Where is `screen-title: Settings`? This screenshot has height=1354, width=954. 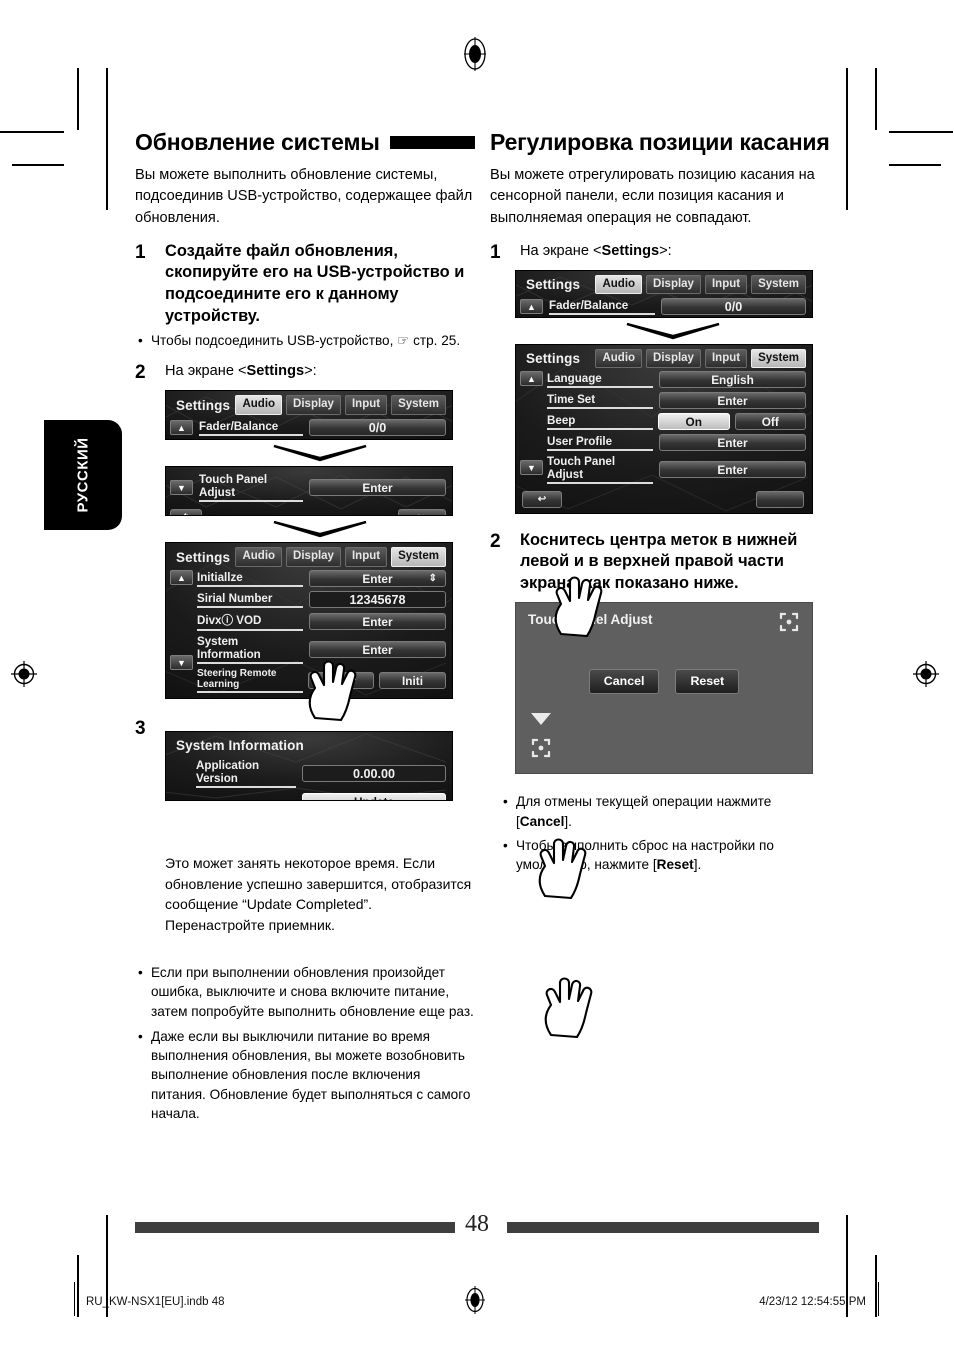 screen-title: Settings is located at coordinates (553, 358).